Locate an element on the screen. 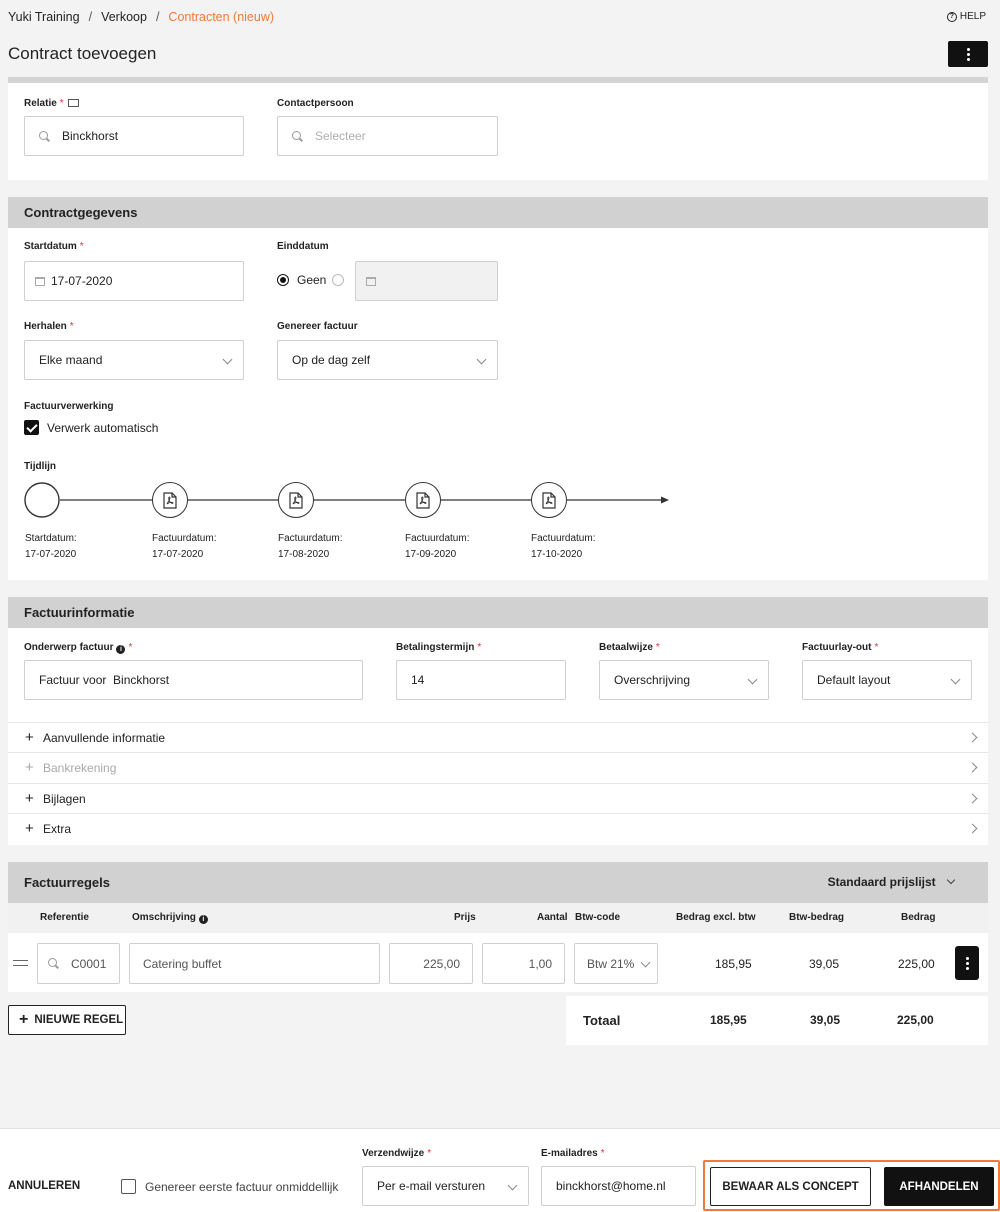  btw-code-select: Btw 21% is located at coordinates (616, 963).